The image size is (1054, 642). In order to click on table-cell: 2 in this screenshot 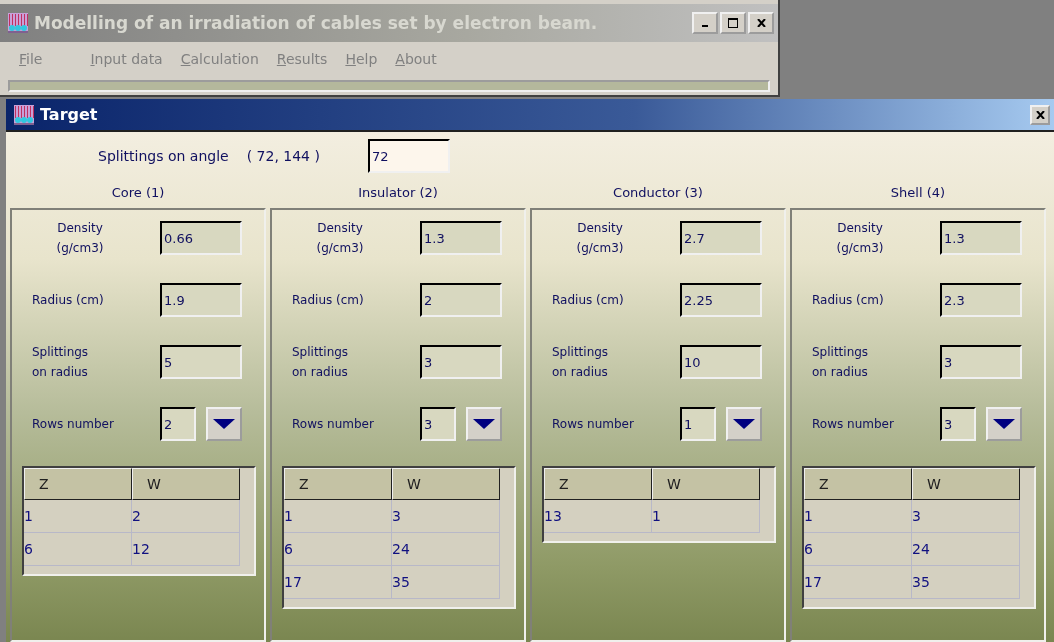, I will do `click(186, 516)`.